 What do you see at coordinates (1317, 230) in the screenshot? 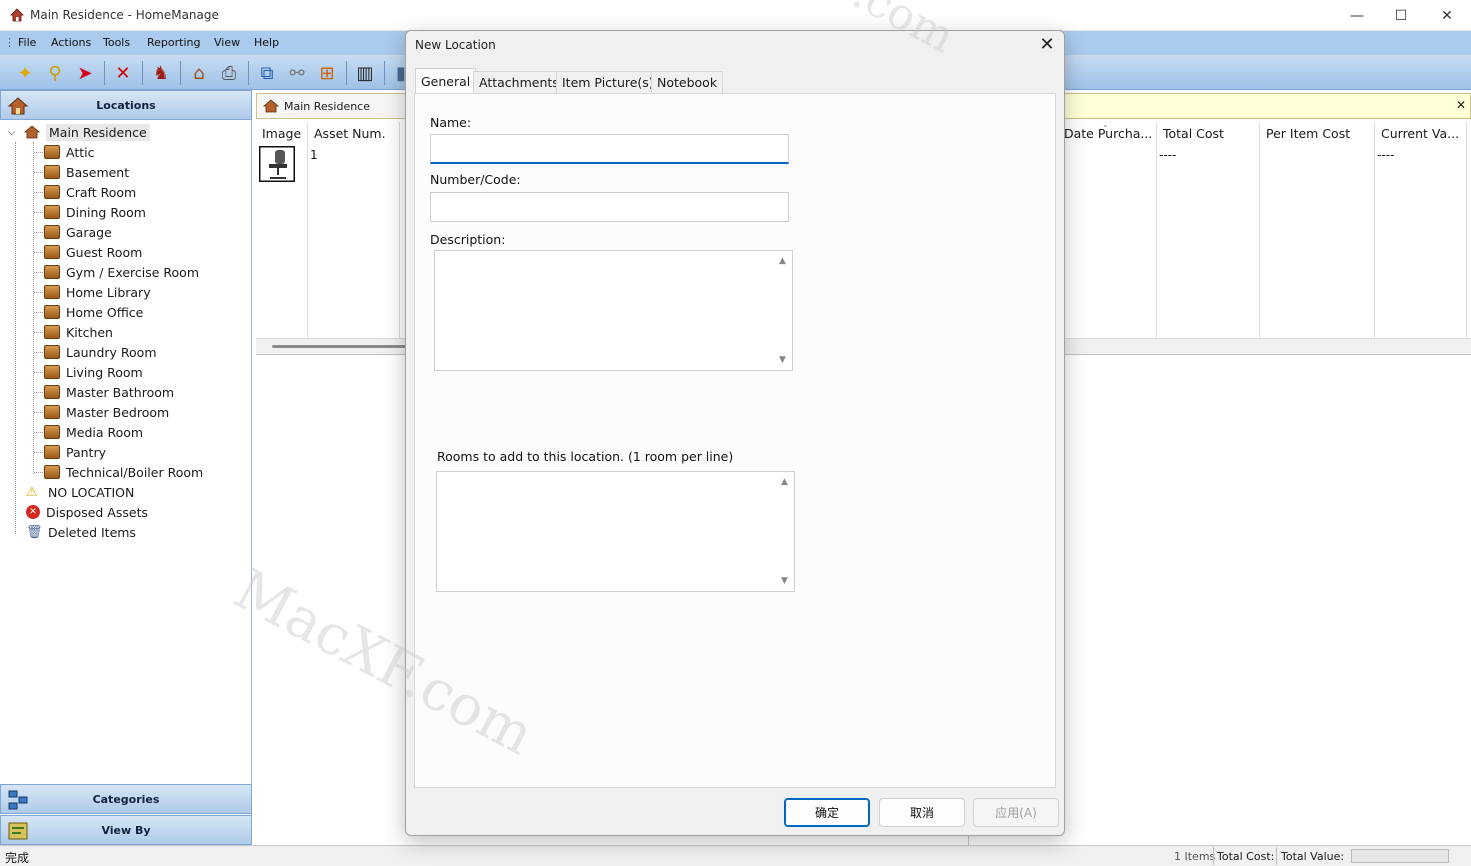
I see `column-per-item-cost: Per Item Cost` at bounding box center [1317, 230].